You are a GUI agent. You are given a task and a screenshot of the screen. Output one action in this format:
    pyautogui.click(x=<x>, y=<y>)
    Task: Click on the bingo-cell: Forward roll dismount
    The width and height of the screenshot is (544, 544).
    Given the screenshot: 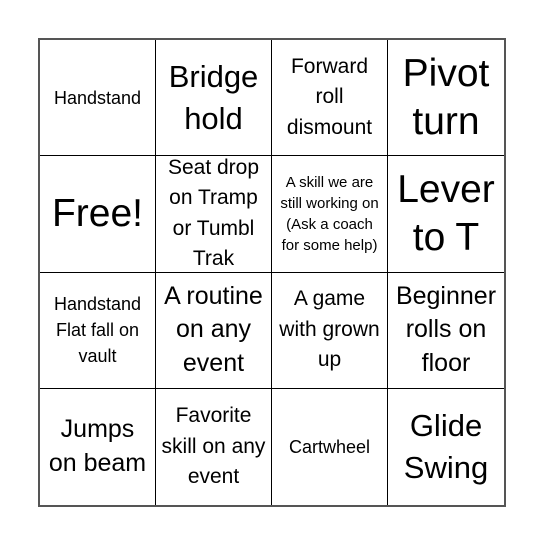 What is the action you would take?
    pyautogui.click(x=330, y=98)
    